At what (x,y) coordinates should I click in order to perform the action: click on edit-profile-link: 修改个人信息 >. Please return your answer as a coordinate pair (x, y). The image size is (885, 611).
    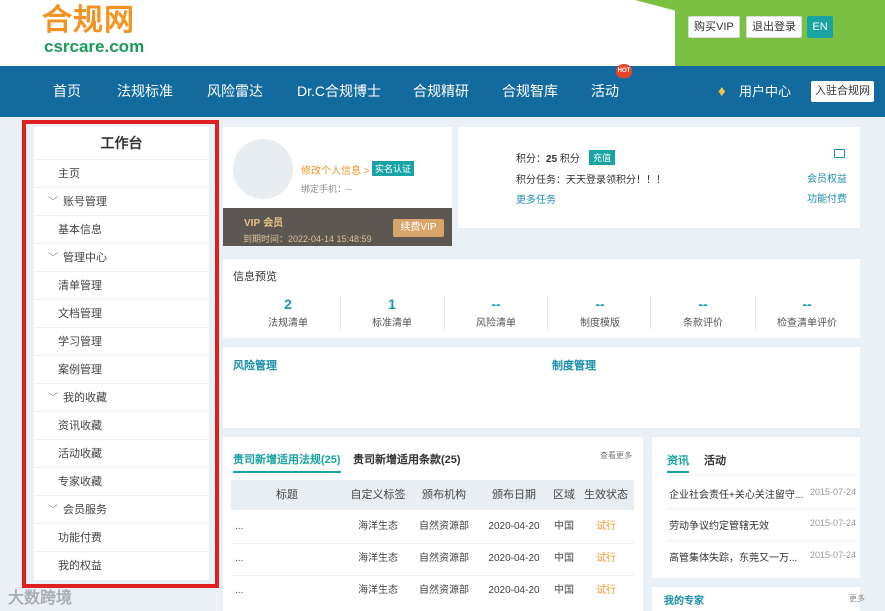
    Looking at the image, I should click on (335, 169).